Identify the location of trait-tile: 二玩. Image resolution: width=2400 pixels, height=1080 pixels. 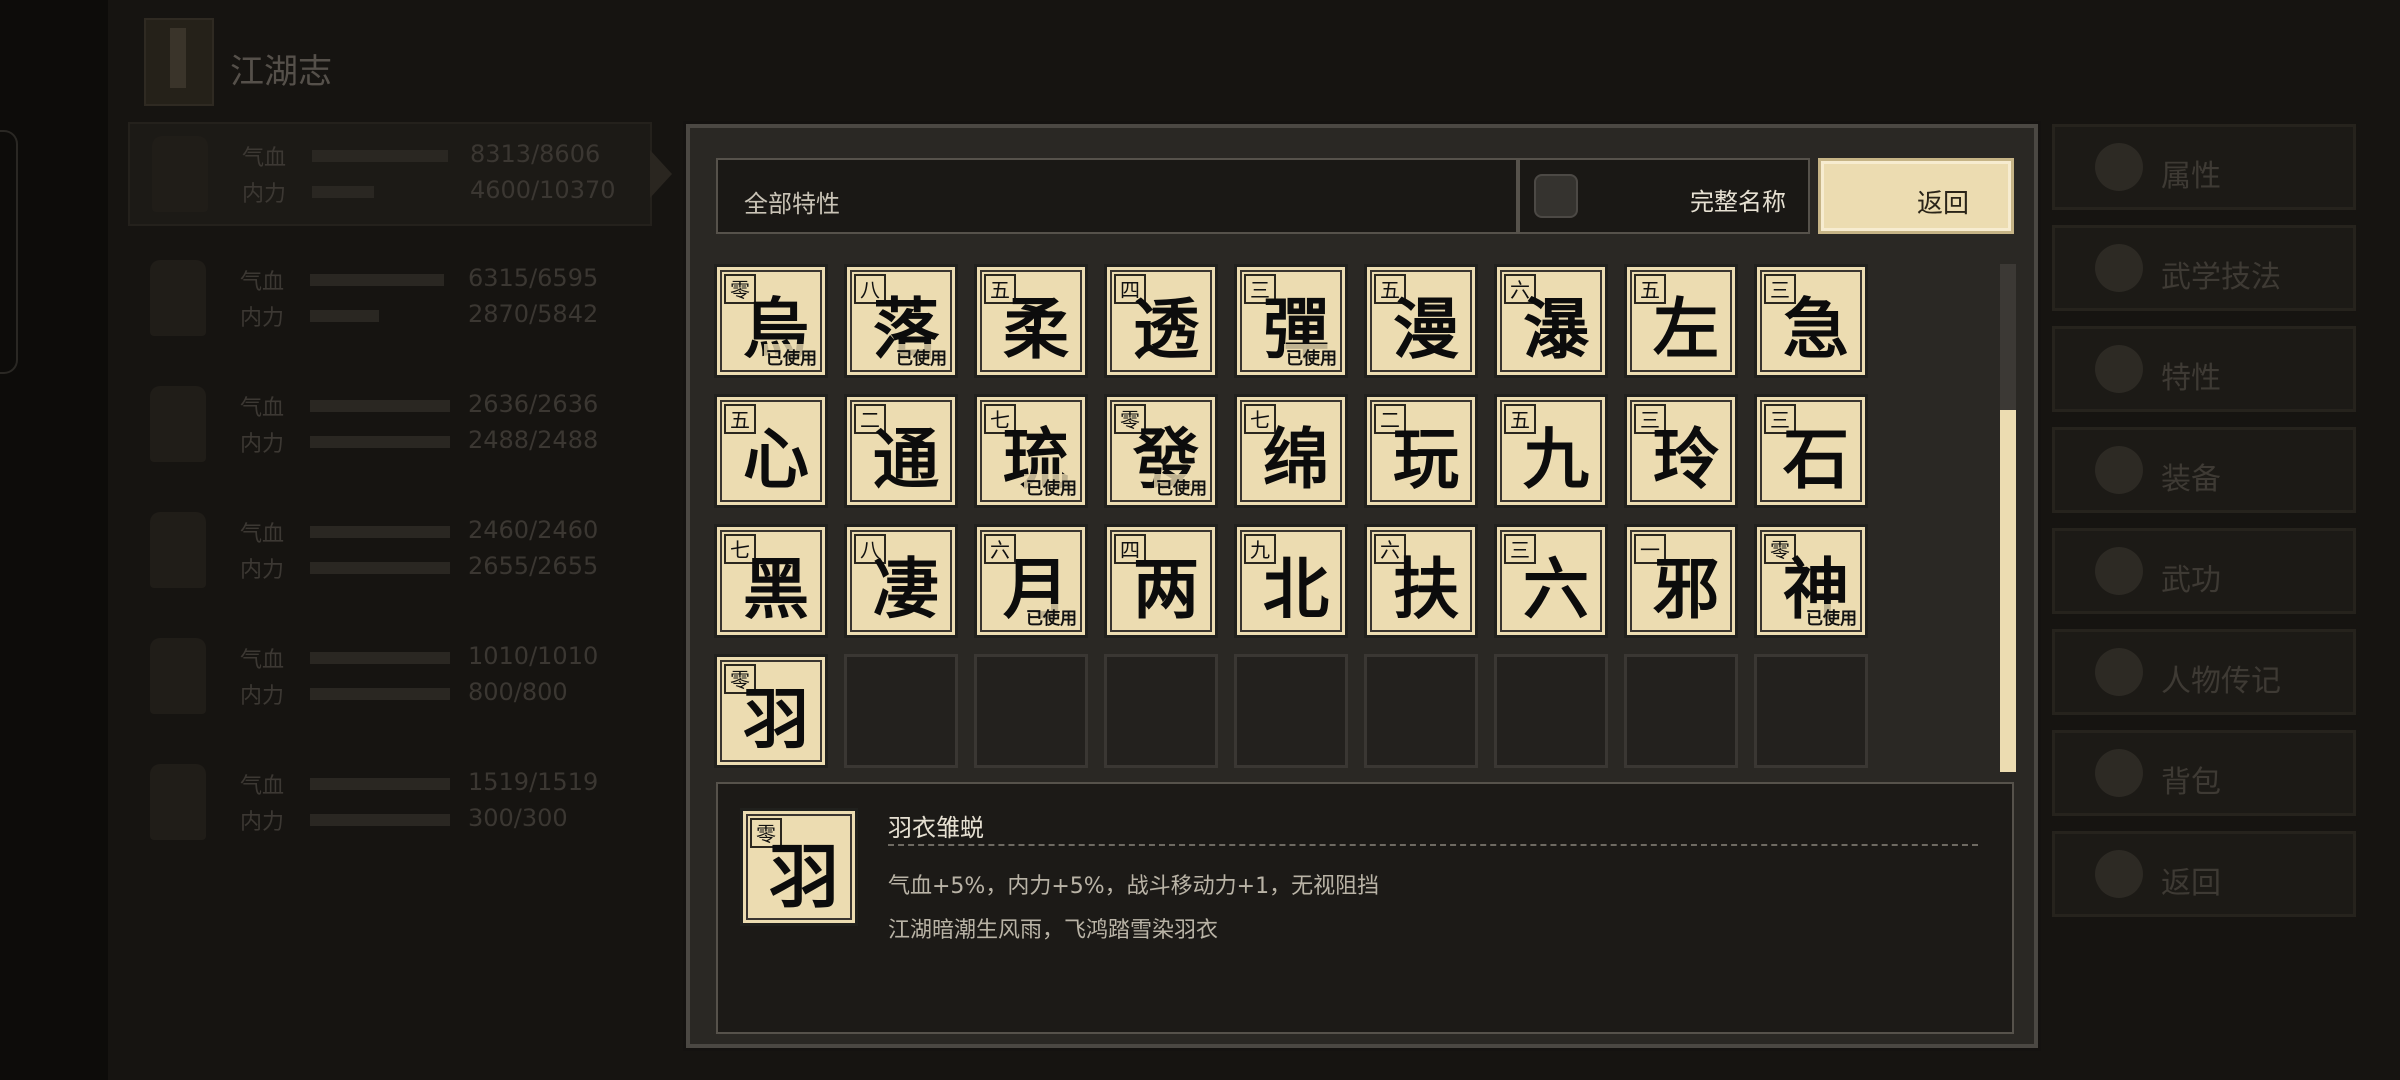
(1421, 451).